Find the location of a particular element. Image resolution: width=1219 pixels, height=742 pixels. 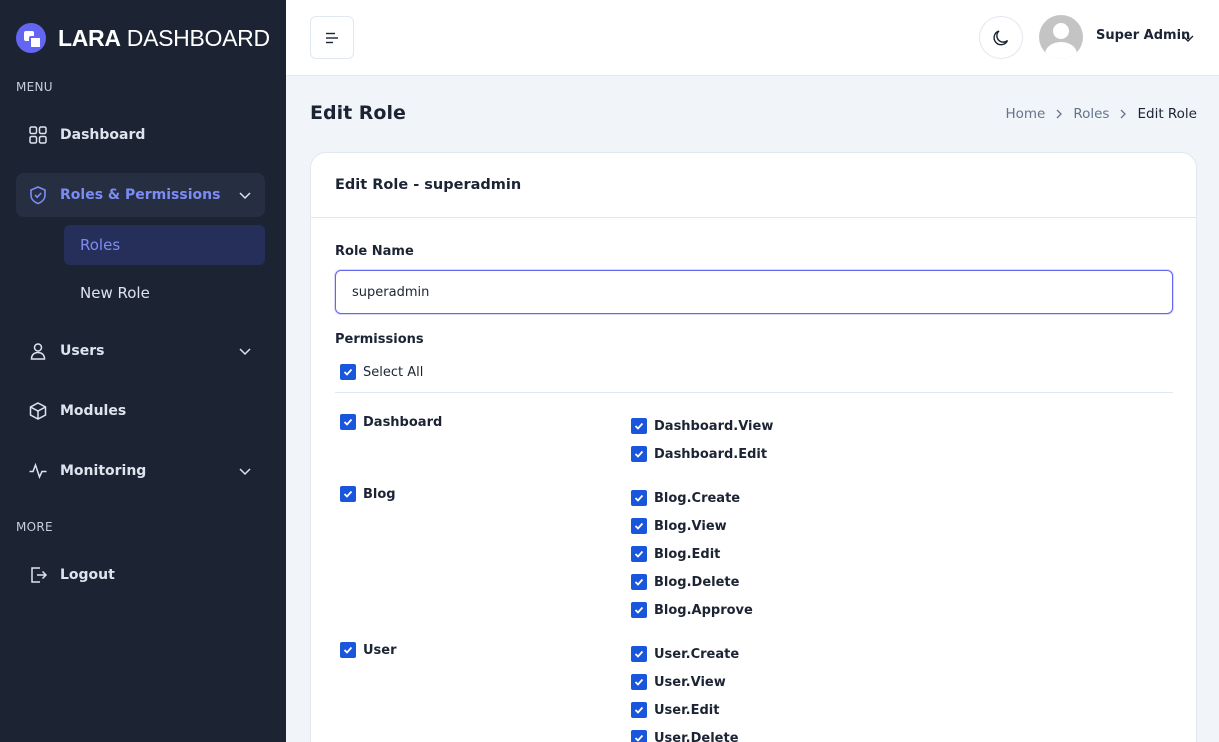

permission-checkbox: Blog.Approve is located at coordinates (692, 610).